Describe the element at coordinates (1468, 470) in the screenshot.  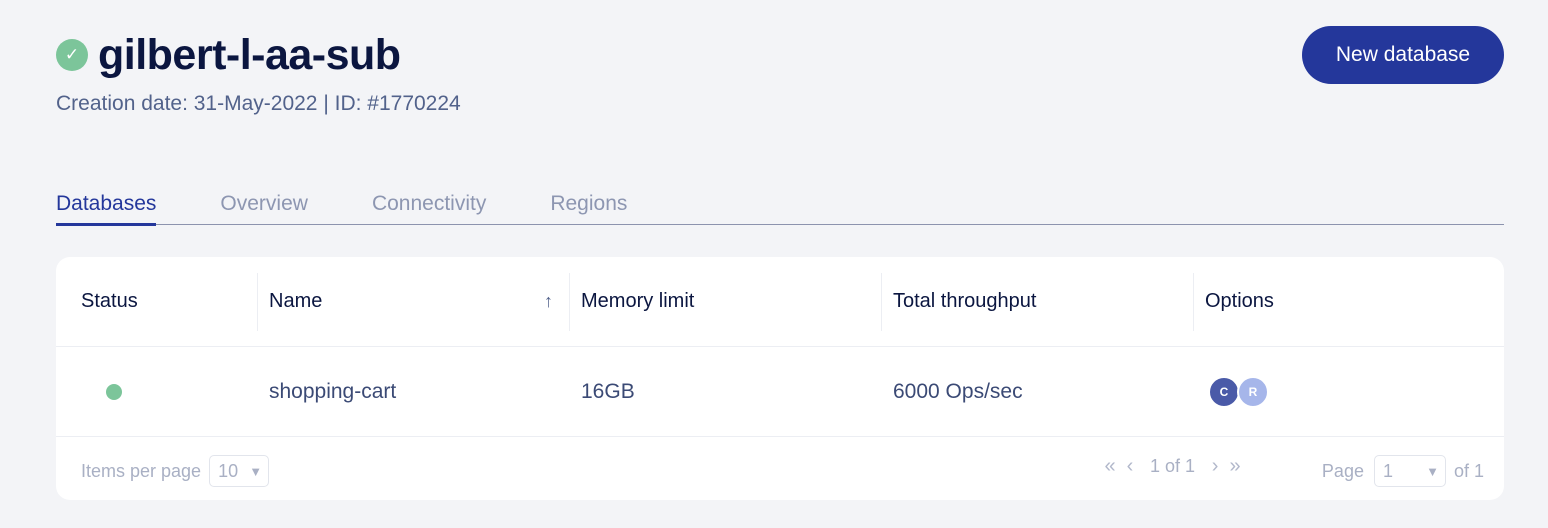
I see `page-total: of 1` at that location.